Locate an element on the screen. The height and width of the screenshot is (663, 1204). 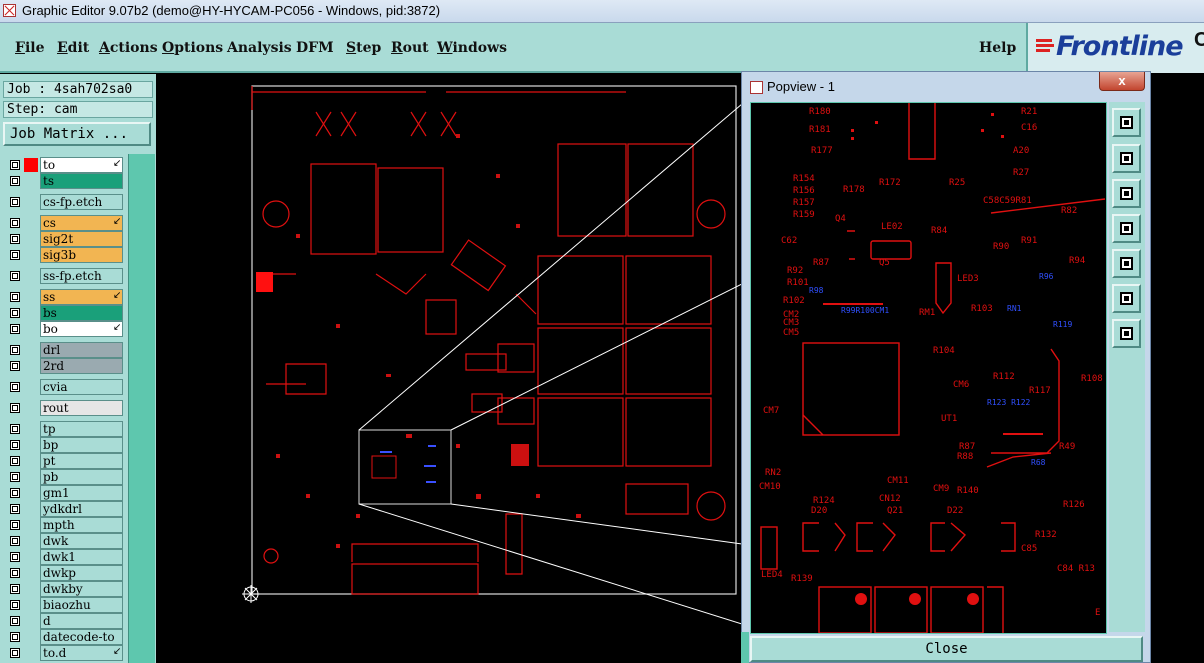
layer-row: to ↙ is located at coordinates (65, 165).